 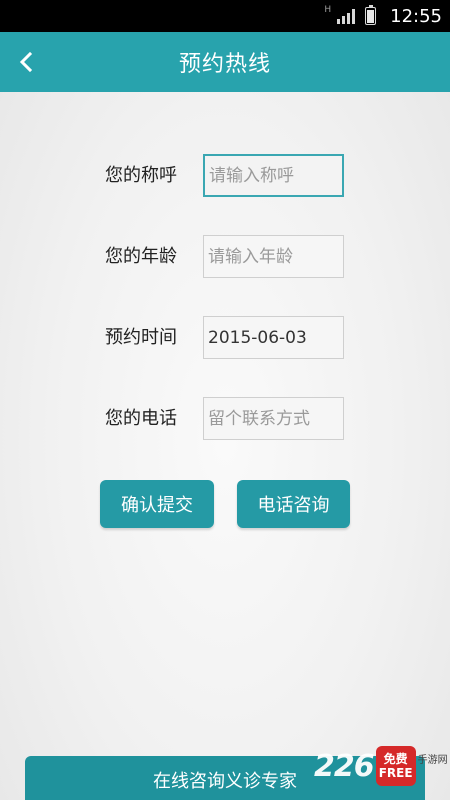 What do you see at coordinates (273, 418) in the screenshot?
I see `phone-input` at bounding box center [273, 418].